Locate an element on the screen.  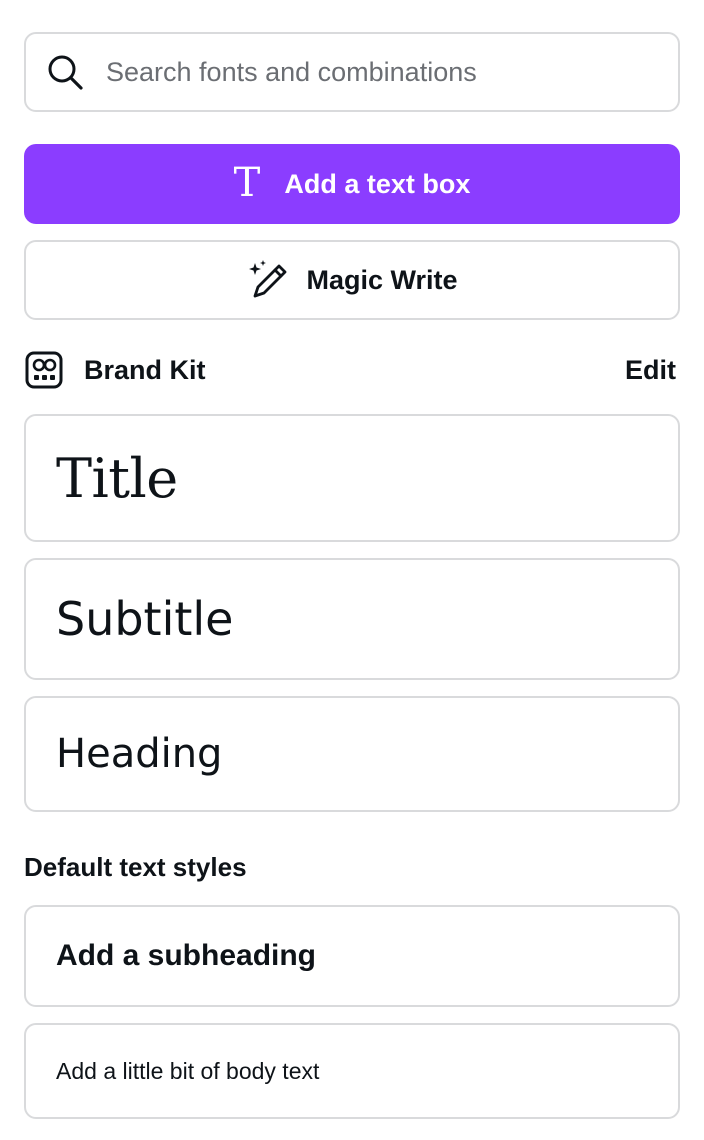
add-text-box-button: T Add a text box is located at coordinates (352, 184).